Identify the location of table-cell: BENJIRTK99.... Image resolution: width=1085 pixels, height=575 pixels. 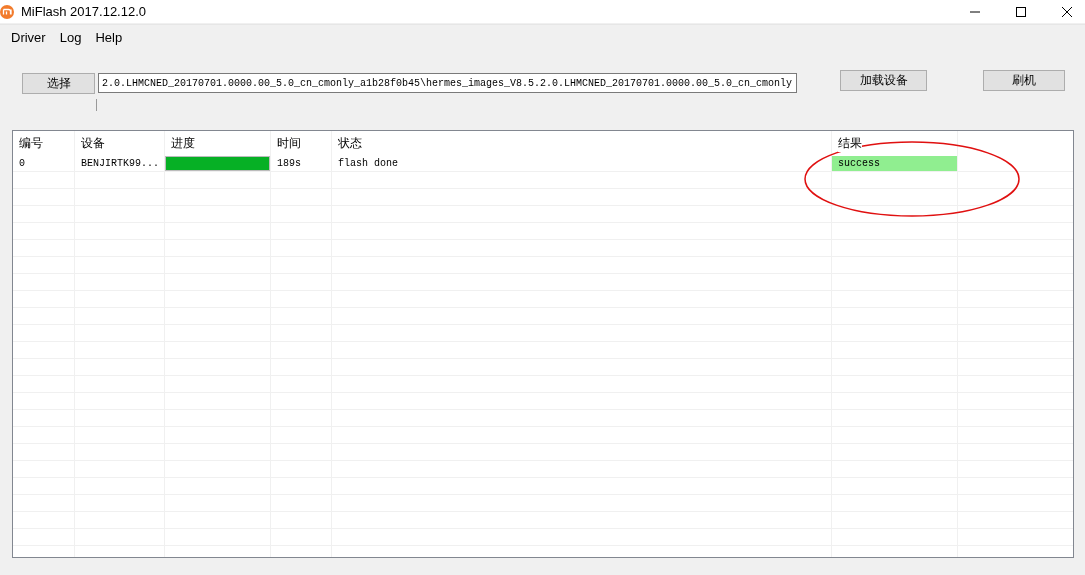
(120, 163).